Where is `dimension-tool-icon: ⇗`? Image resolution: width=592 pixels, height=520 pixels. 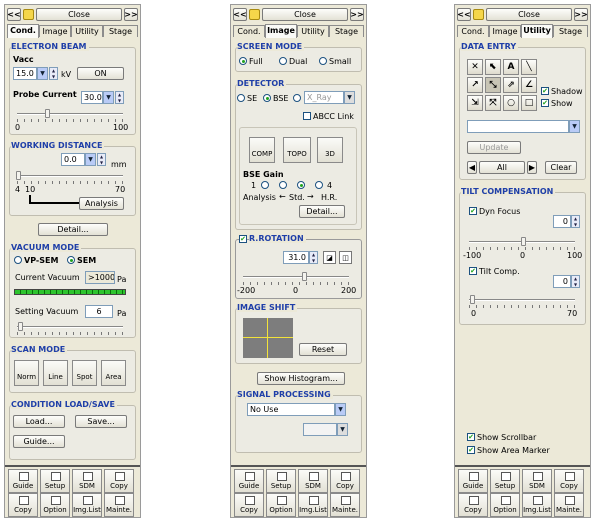 dimension-tool-icon: ⇗ is located at coordinates (511, 85).